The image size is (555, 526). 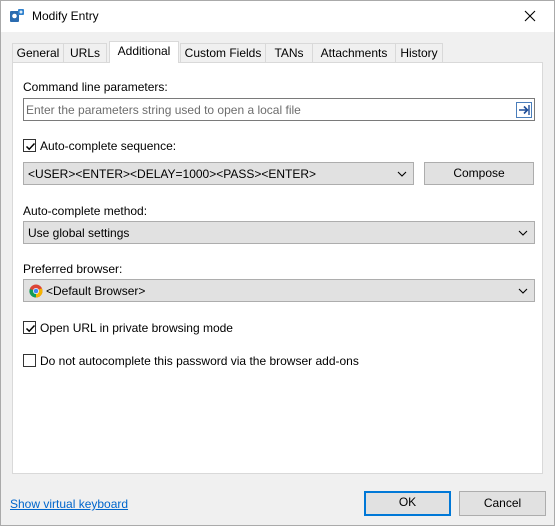 What do you see at coordinates (79, 233) in the screenshot?
I see `autocomplete-method-value: Use global settings` at bounding box center [79, 233].